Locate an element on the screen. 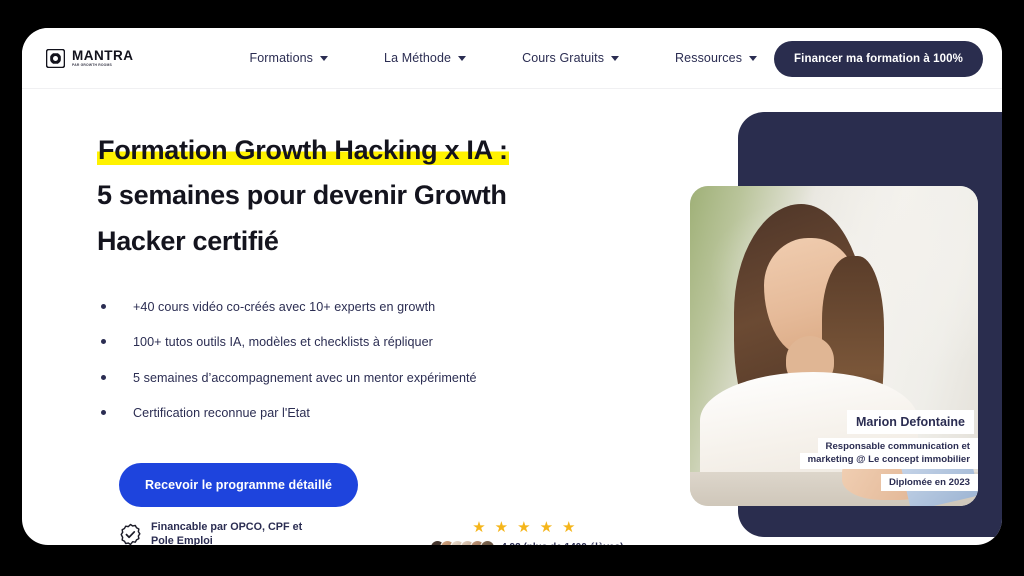 This screenshot has width=1024, height=576. list-item-label: Certification reconnue par l'Etat is located at coordinates (221, 412).